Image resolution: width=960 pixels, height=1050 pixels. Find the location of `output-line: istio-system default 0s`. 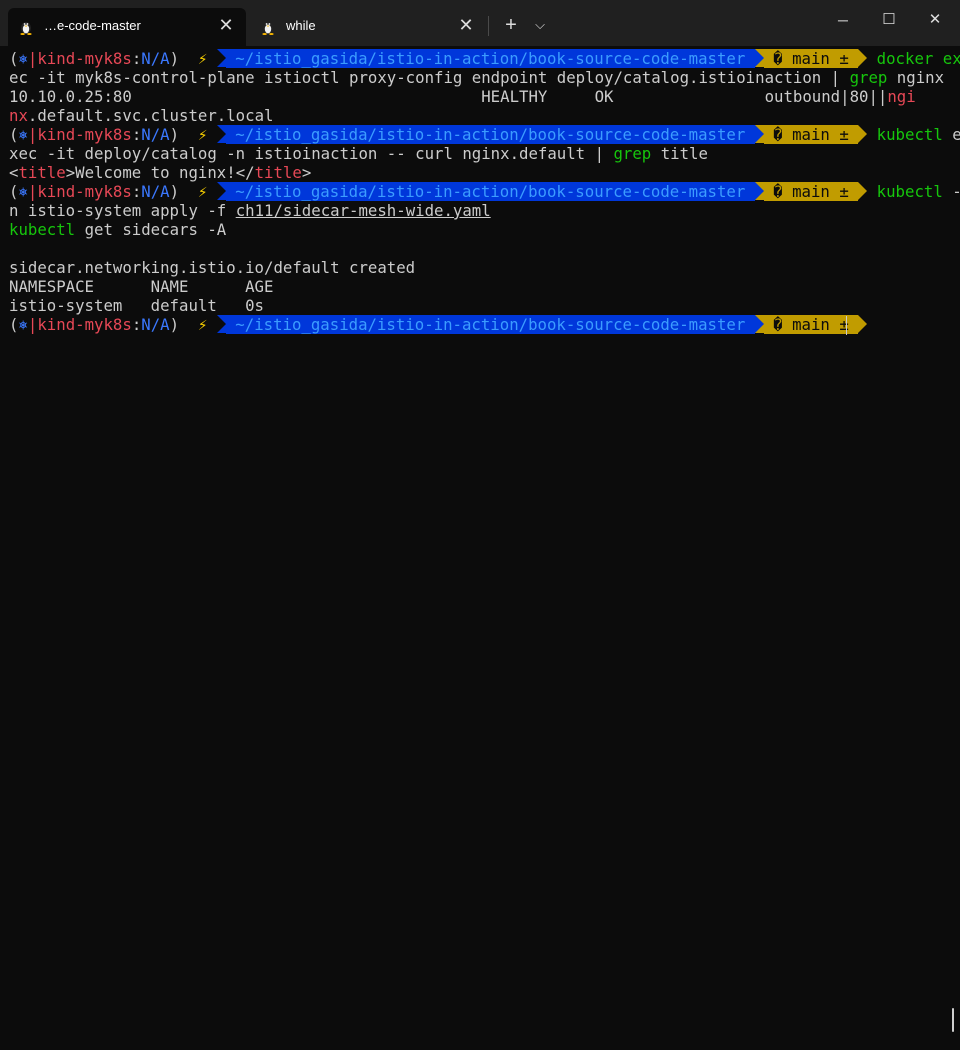

output-line: istio-system default 0s is located at coordinates (137, 305).